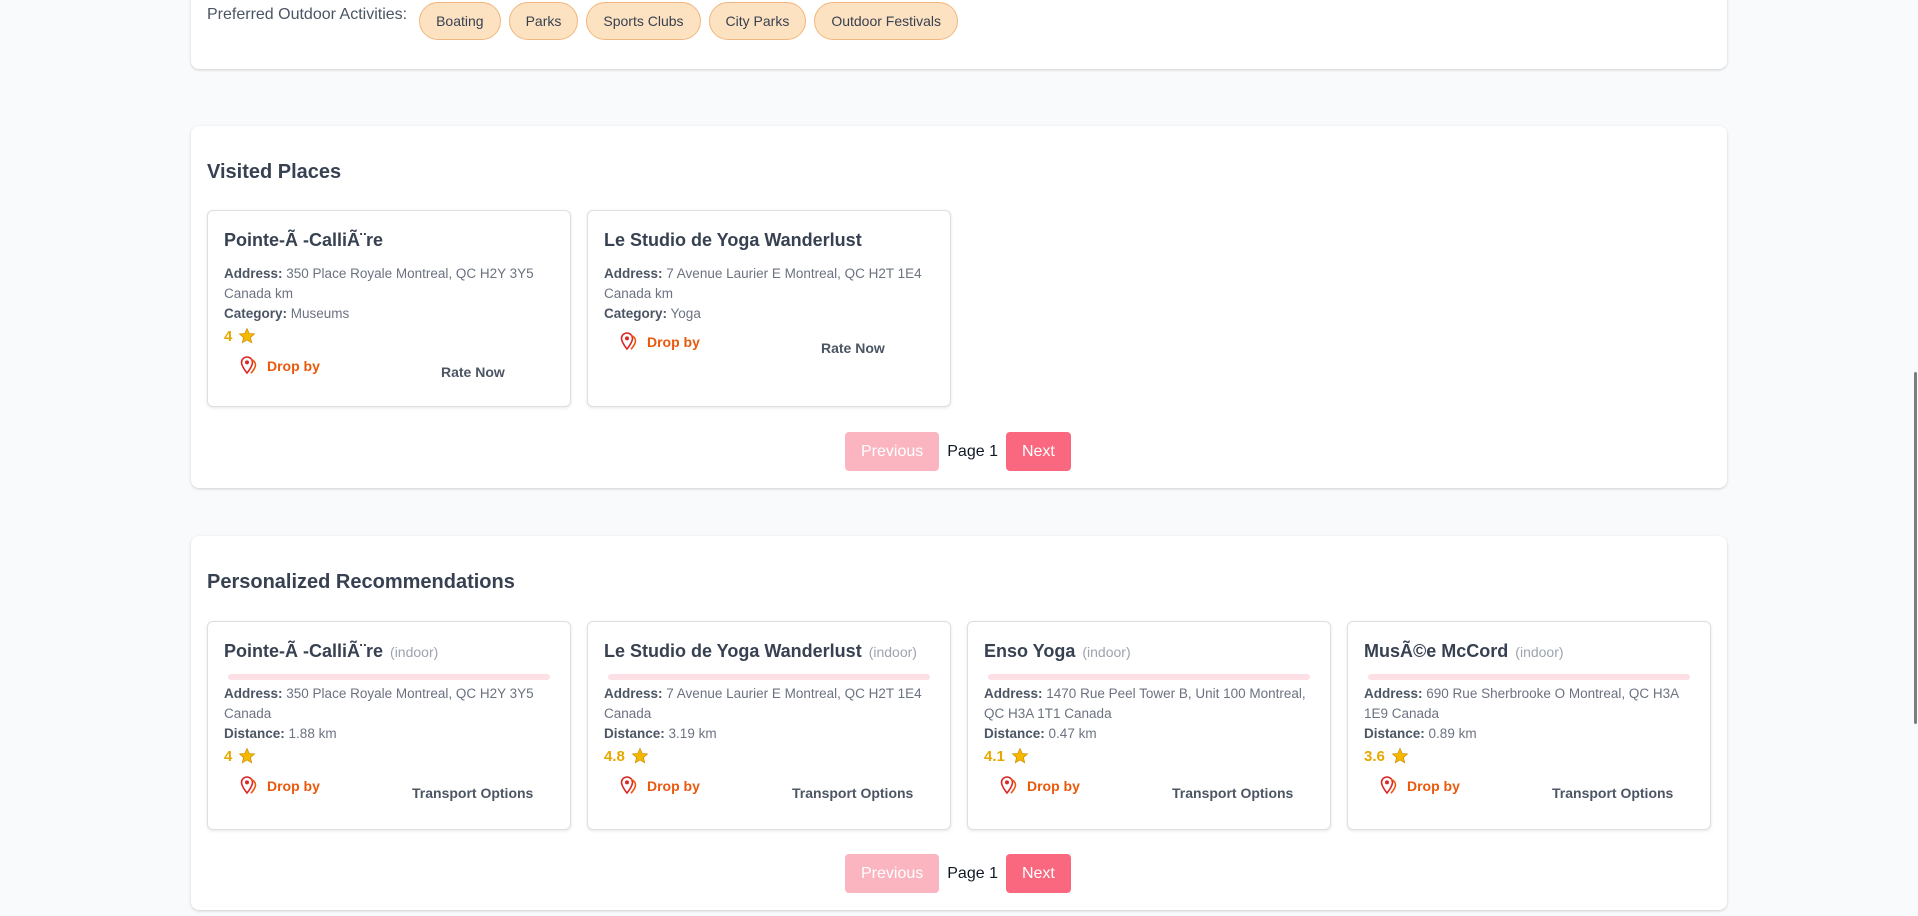 The width and height of the screenshot is (1918, 916). I want to click on place-category: Category: Museums, so click(287, 313).